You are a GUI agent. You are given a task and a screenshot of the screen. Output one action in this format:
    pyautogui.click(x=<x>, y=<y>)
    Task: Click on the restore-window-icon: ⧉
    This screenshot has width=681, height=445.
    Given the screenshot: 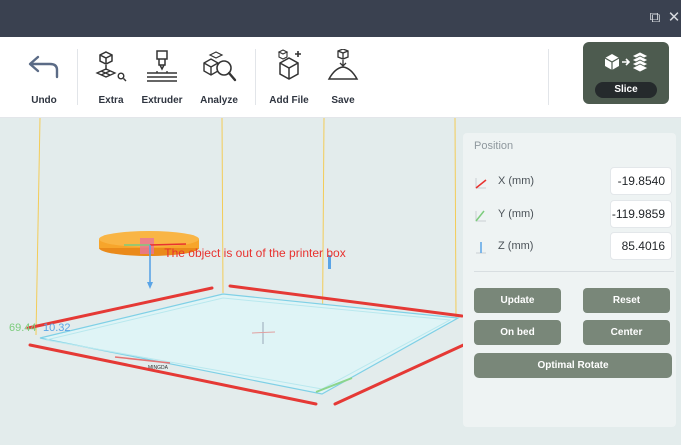 What is the action you would take?
    pyautogui.click(x=655, y=18)
    